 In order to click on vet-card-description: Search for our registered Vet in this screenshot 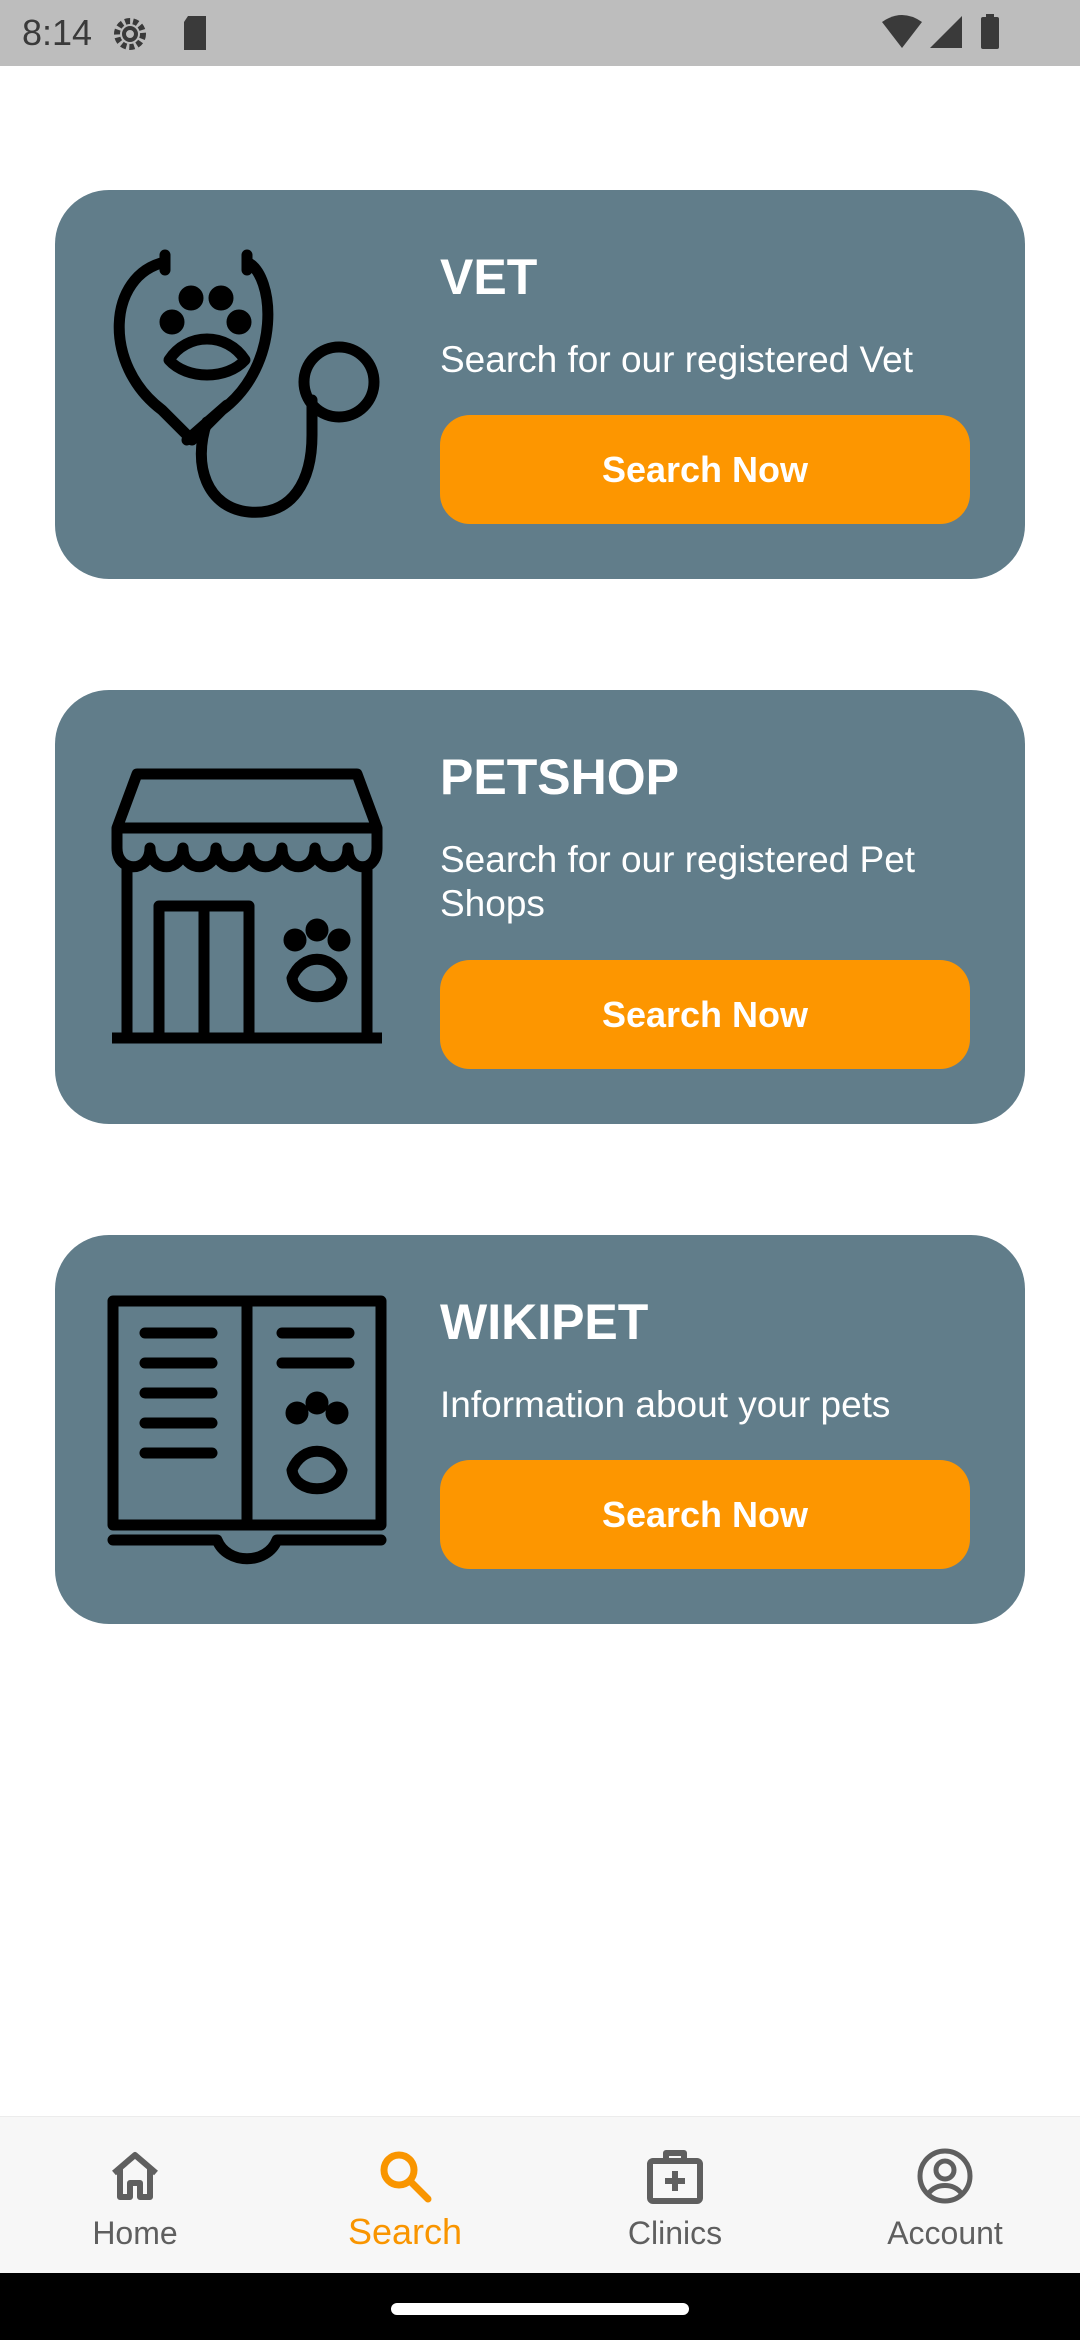, I will do `click(677, 359)`.